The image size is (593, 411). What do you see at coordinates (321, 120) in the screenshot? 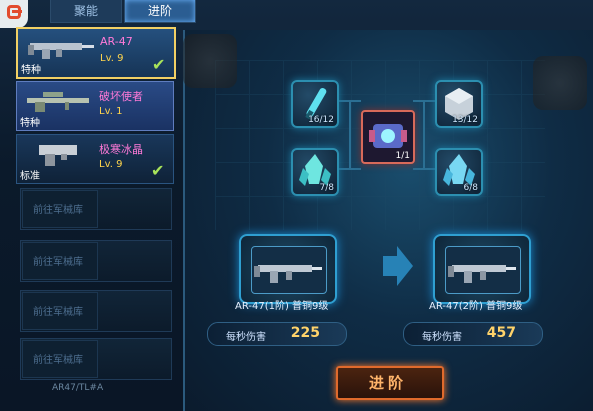
I see `material-count: 16/12` at bounding box center [321, 120].